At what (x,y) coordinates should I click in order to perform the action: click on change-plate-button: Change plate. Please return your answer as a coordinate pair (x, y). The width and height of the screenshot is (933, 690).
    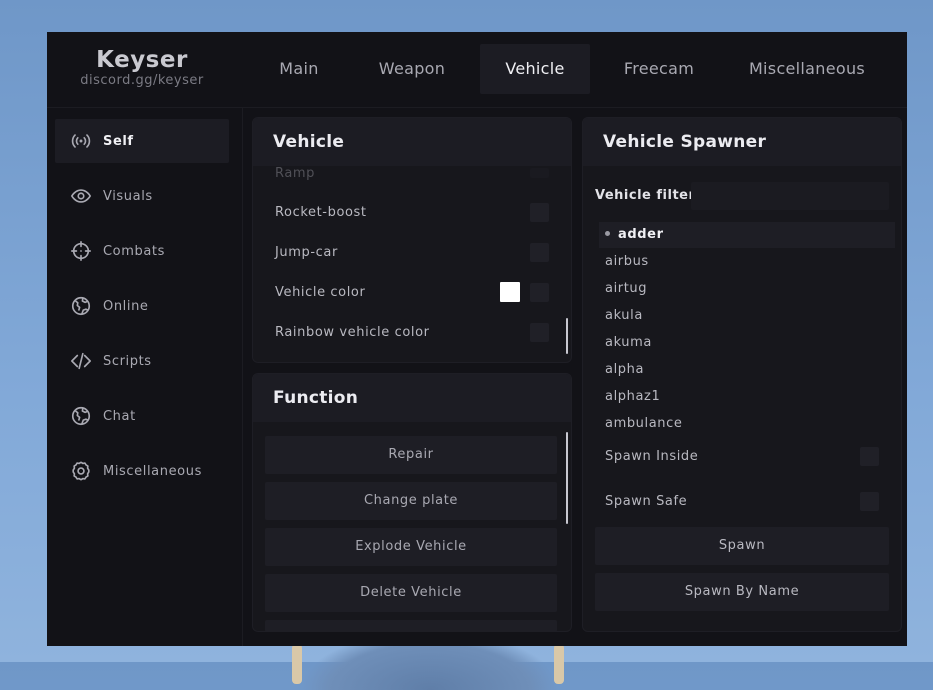
    Looking at the image, I should click on (411, 501).